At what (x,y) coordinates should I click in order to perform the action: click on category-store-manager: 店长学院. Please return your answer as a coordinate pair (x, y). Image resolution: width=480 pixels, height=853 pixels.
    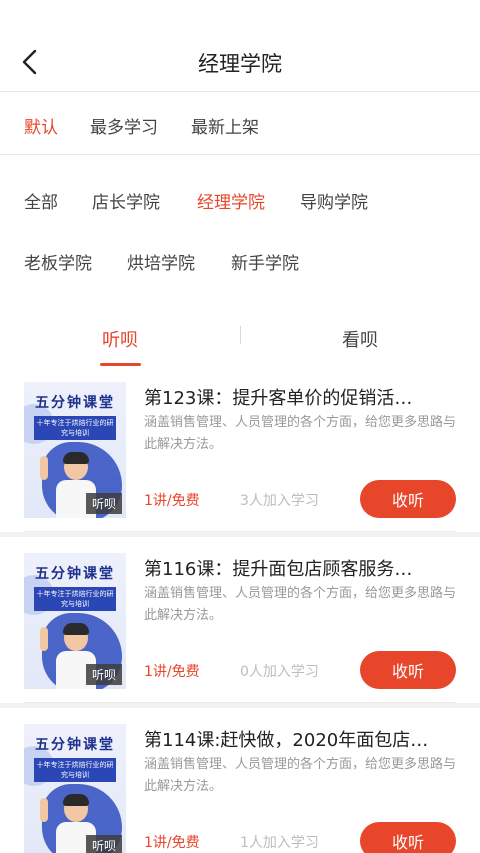
    Looking at the image, I should click on (126, 200).